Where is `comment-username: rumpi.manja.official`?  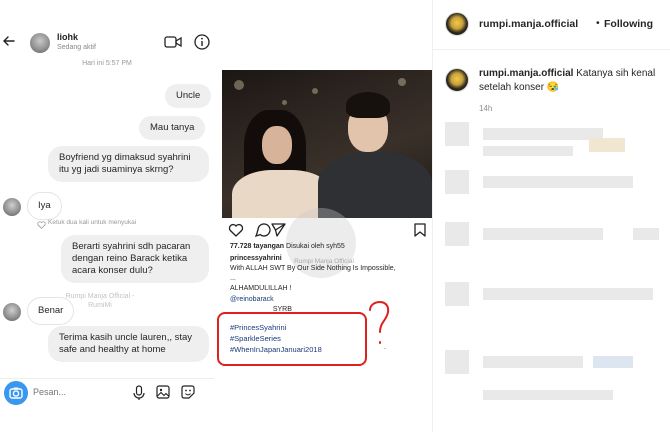 comment-username: rumpi.manja.official is located at coordinates (526, 73).